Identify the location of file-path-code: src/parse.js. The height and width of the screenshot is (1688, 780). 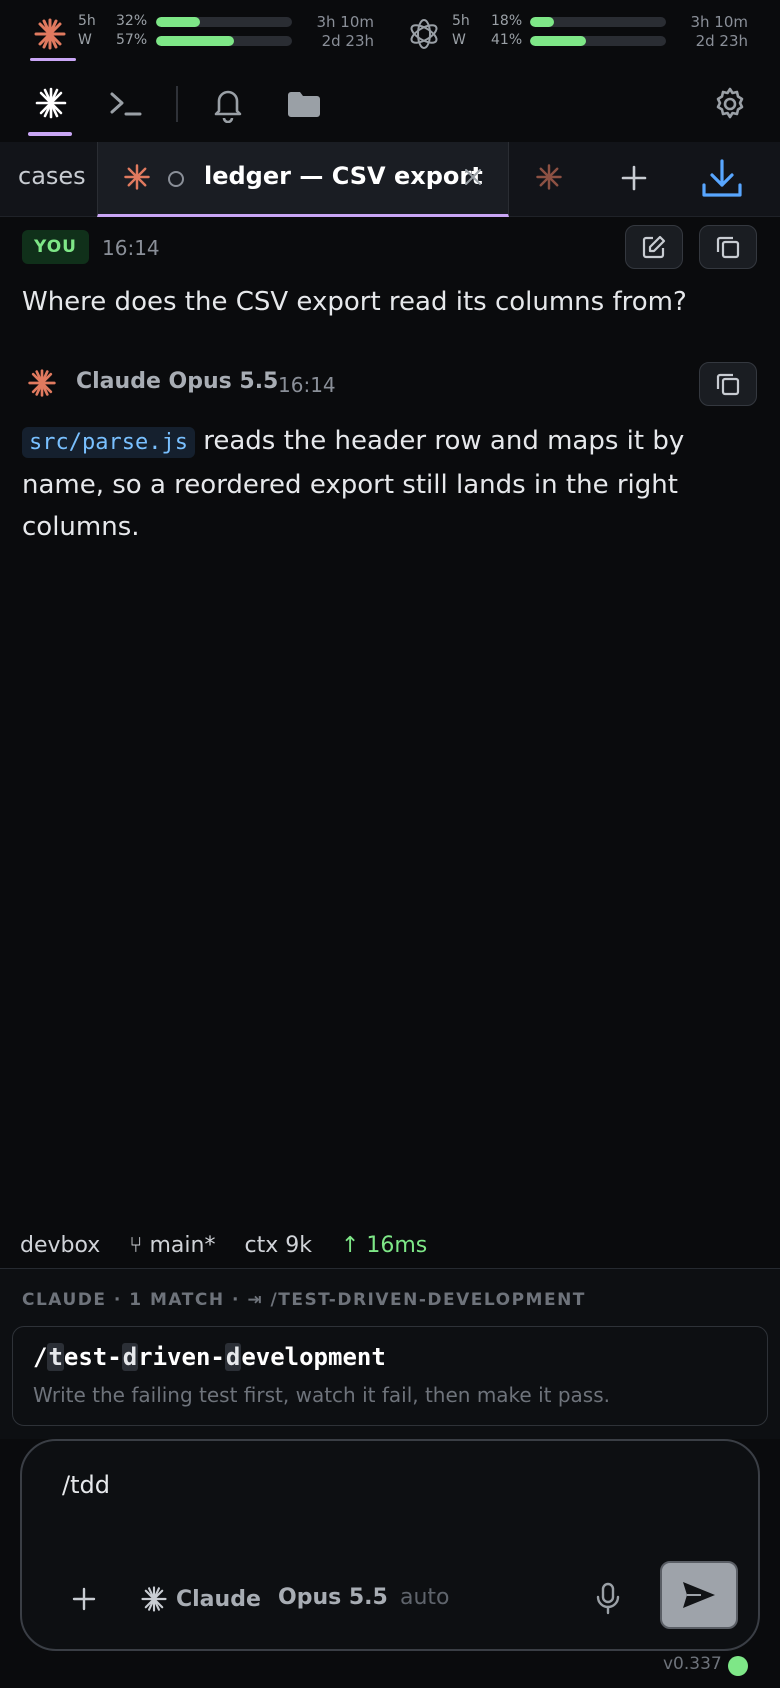
(108, 442).